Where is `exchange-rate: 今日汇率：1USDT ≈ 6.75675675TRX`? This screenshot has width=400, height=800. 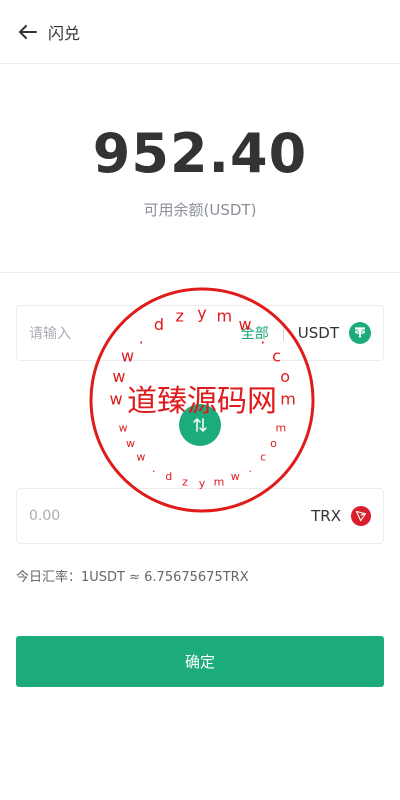 exchange-rate: 今日汇率：1USDT ≈ 6.75675675TRX is located at coordinates (132, 577).